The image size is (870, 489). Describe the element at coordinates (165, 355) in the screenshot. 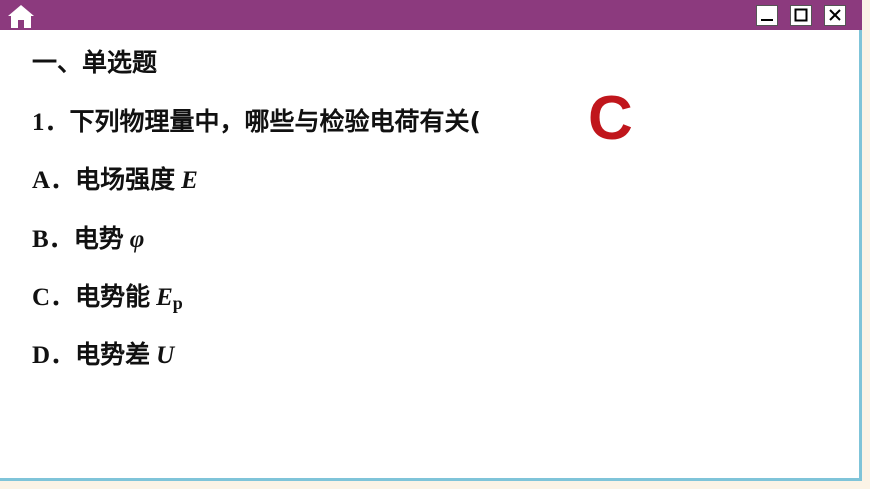

I see `option-variable: U` at that location.